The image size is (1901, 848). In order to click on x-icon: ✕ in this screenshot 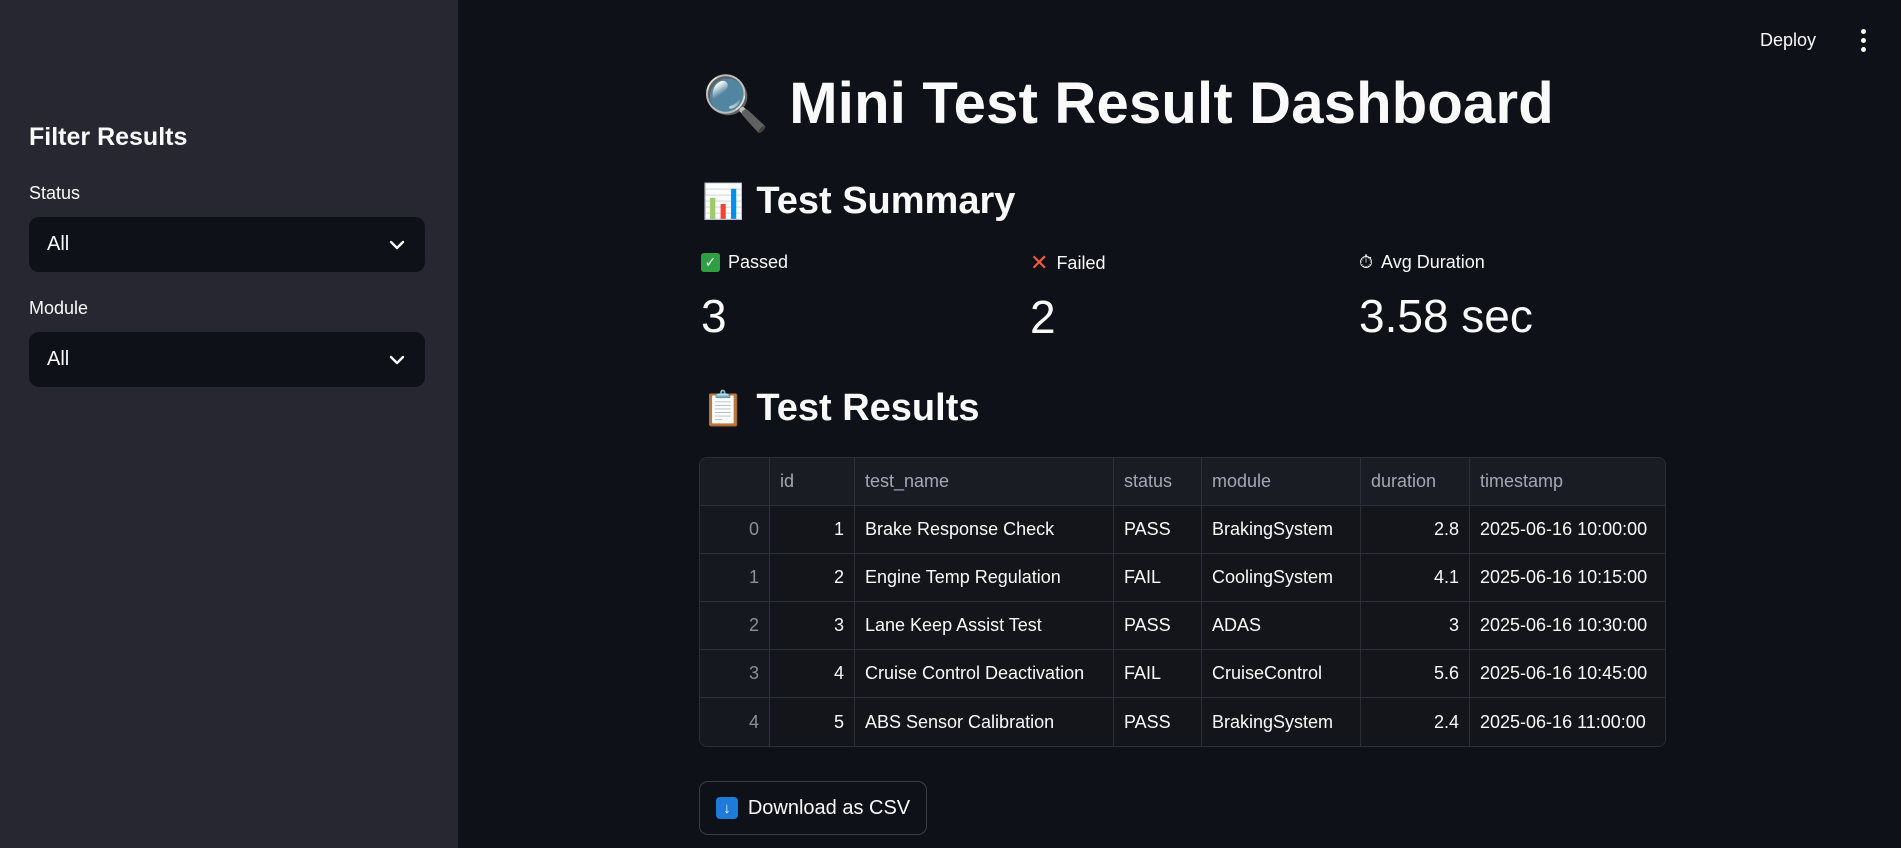, I will do `click(1039, 262)`.